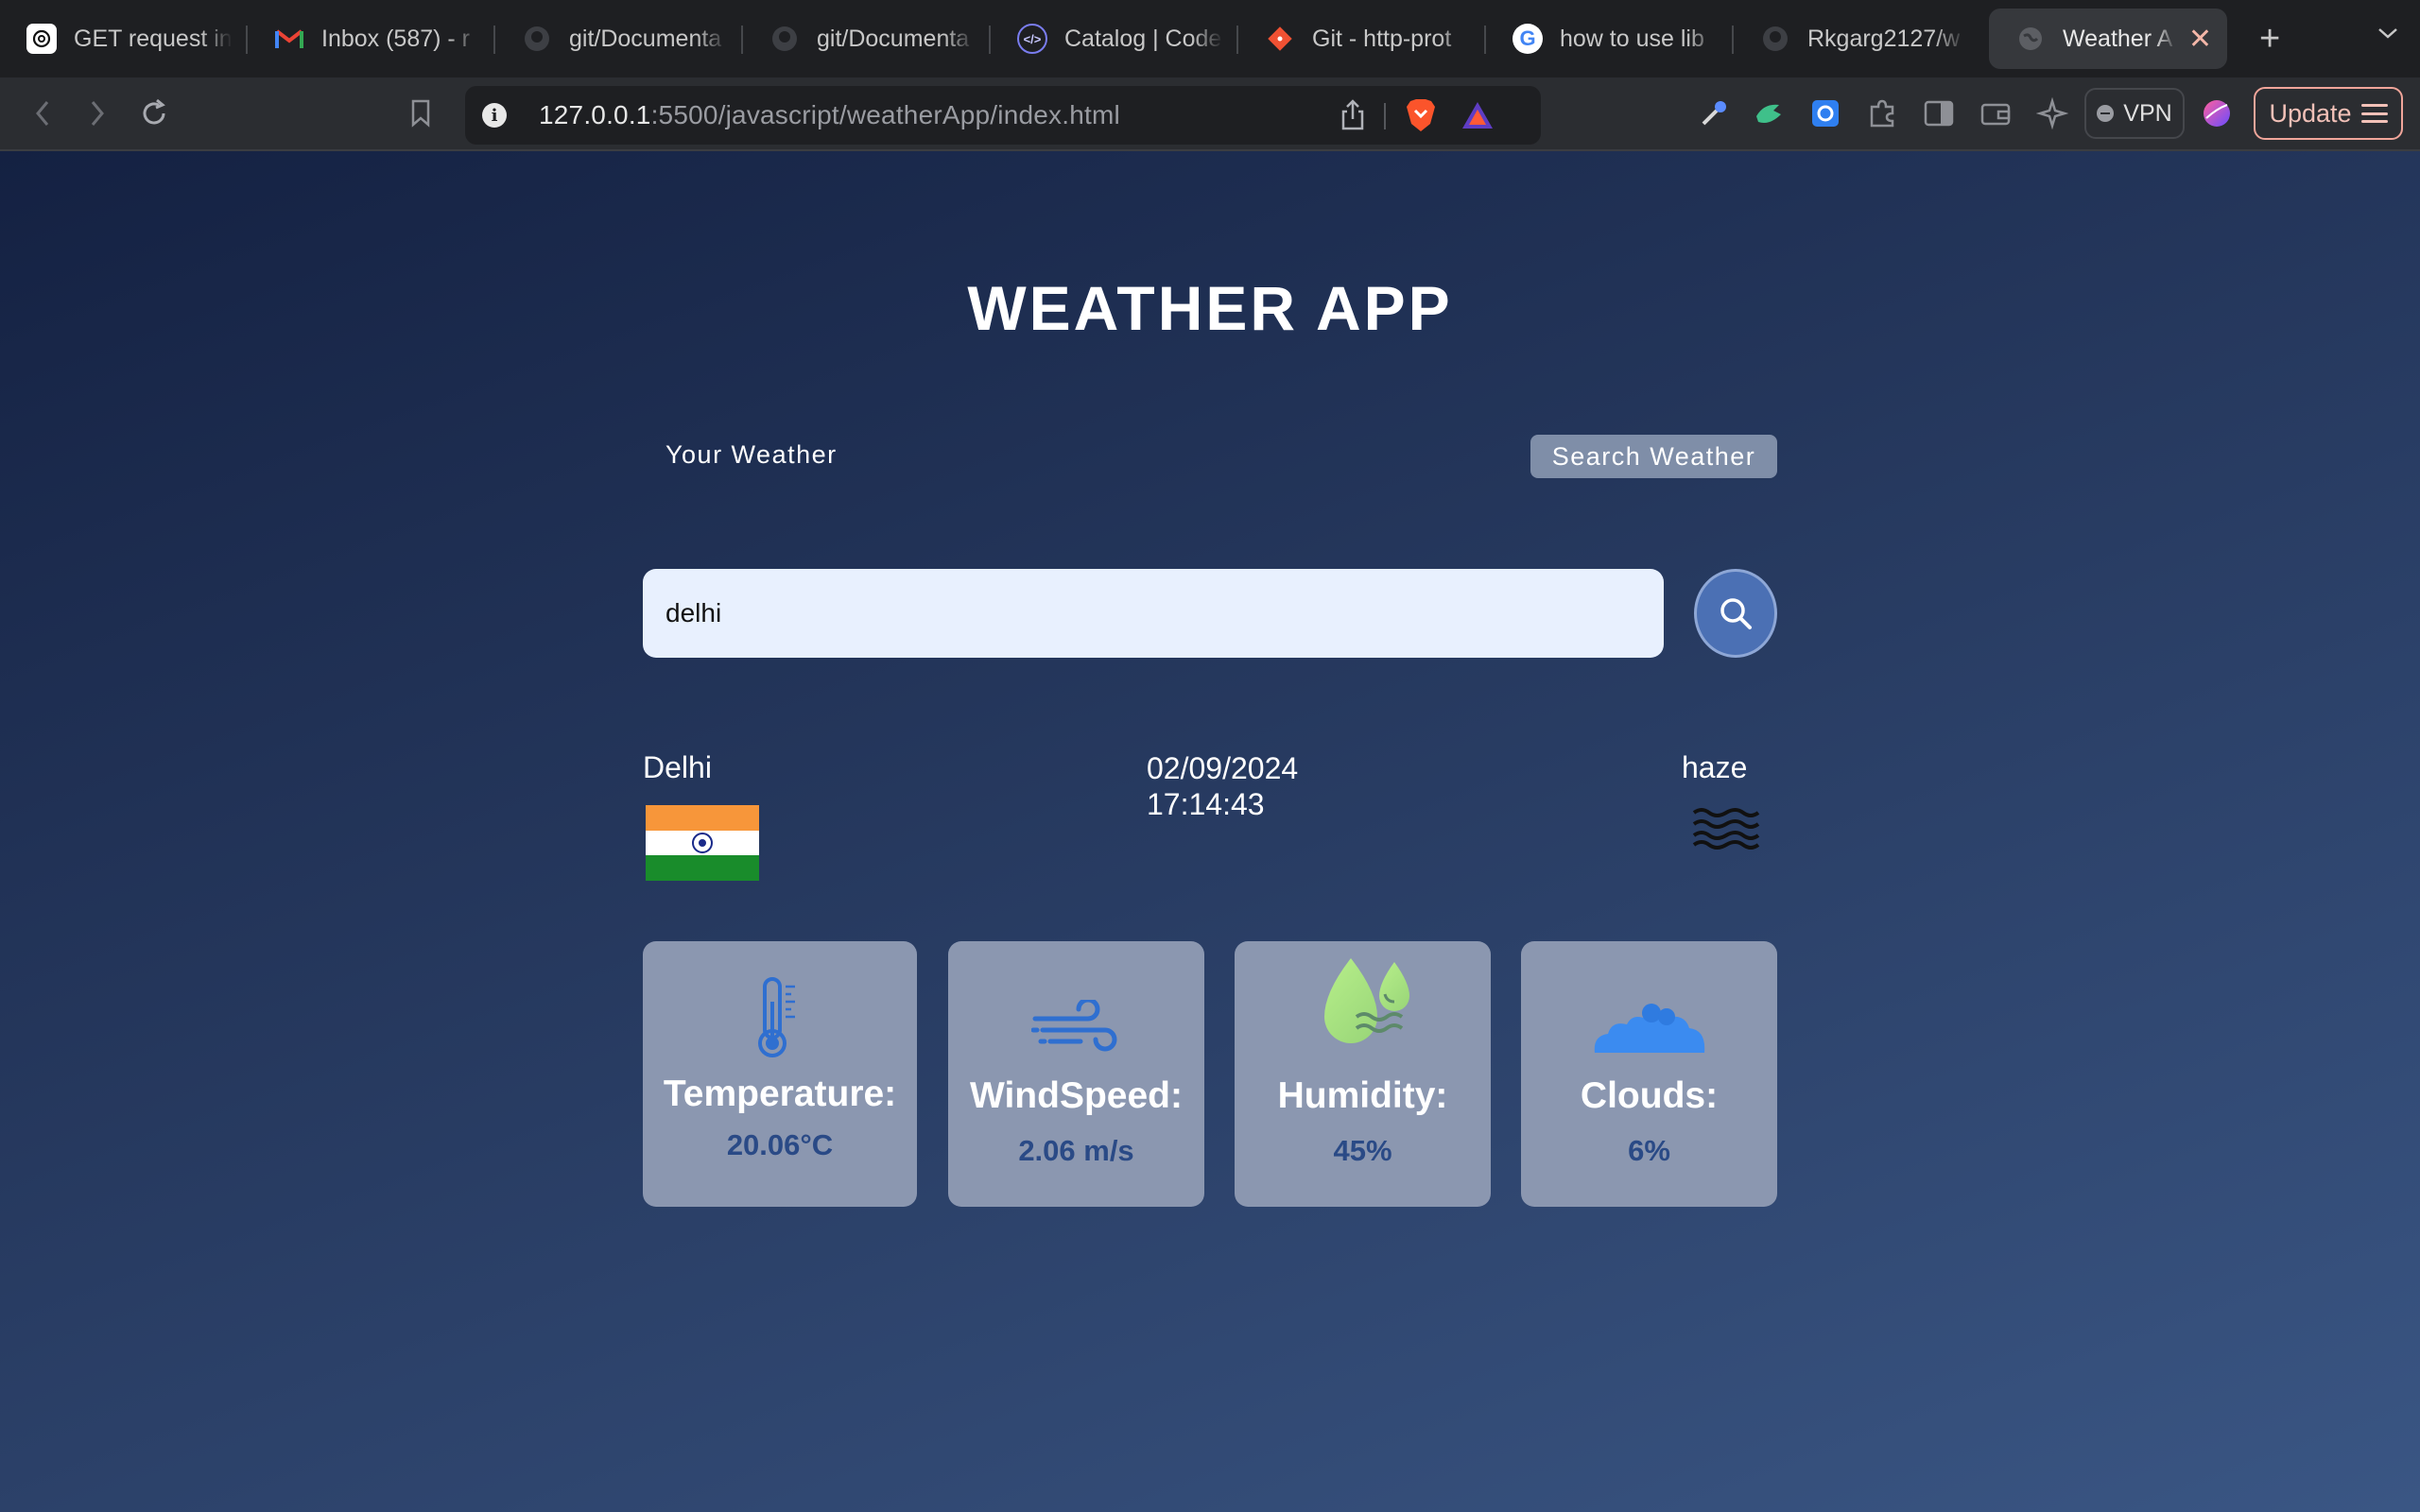 The width and height of the screenshot is (2420, 1512). I want to click on browser-tab: G how to use lib, so click(1610, 39).